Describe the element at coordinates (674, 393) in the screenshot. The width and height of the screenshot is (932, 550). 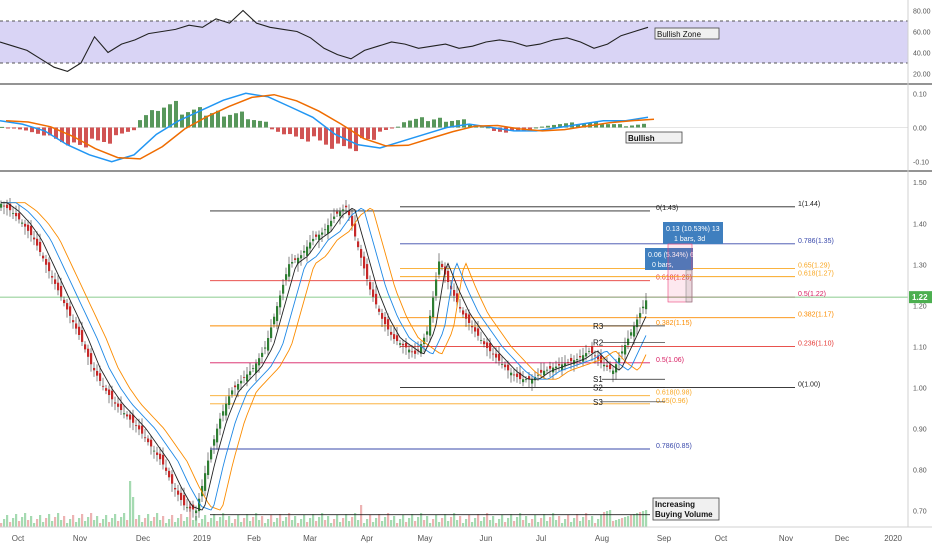
I see `fib-mid-level-label: 0.618(0.98)` at that location.